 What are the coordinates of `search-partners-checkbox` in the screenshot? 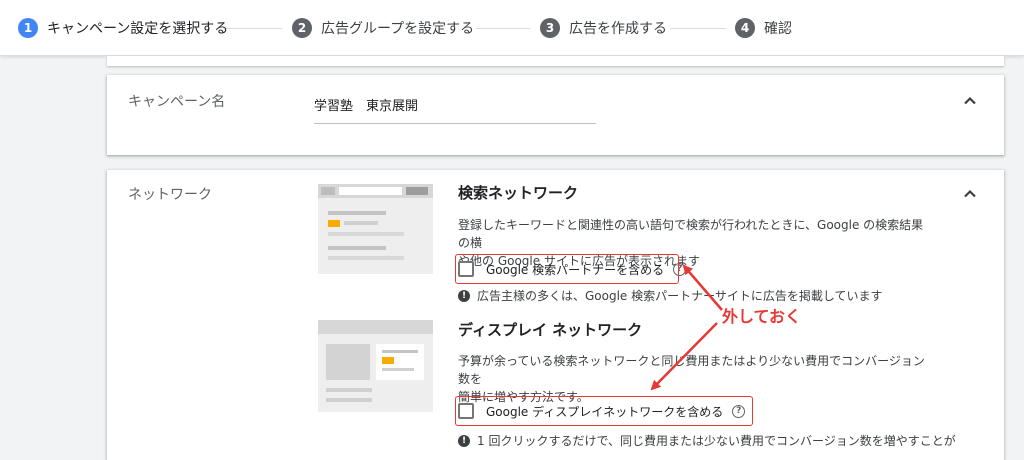 It's located at (466, 269).